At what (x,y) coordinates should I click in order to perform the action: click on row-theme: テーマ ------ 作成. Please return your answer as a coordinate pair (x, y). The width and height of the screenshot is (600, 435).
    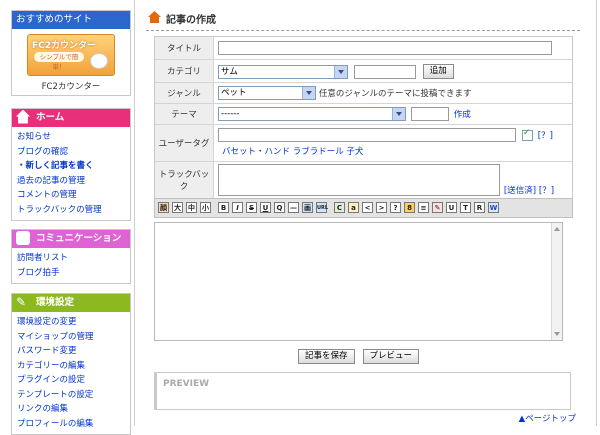
    Looking at the image, I should click on (363, 114).